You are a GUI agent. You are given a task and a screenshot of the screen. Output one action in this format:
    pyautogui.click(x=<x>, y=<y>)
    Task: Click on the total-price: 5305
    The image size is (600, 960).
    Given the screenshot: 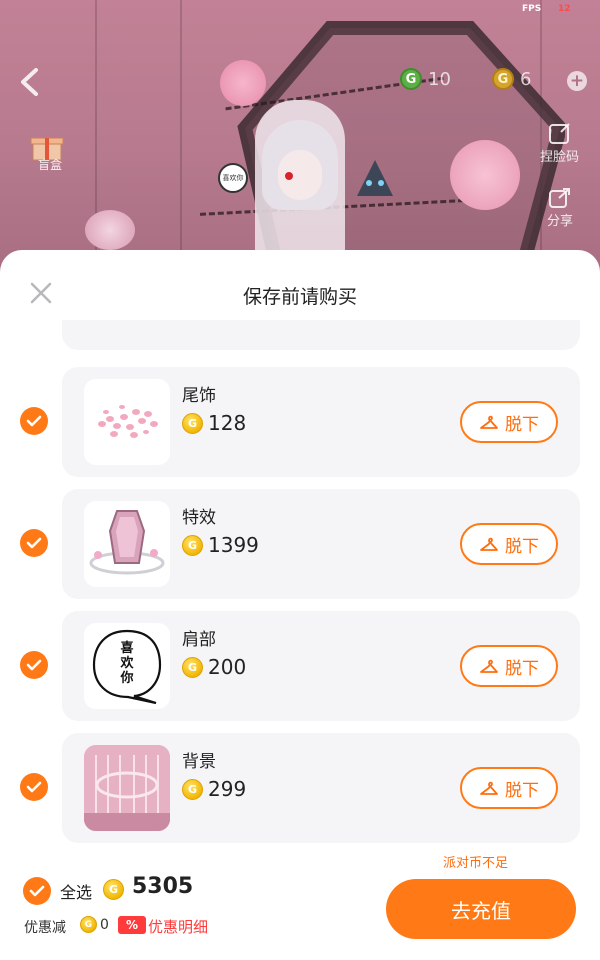 What is the action you would take?
    pyautogui.click(x=163, y=886)
    